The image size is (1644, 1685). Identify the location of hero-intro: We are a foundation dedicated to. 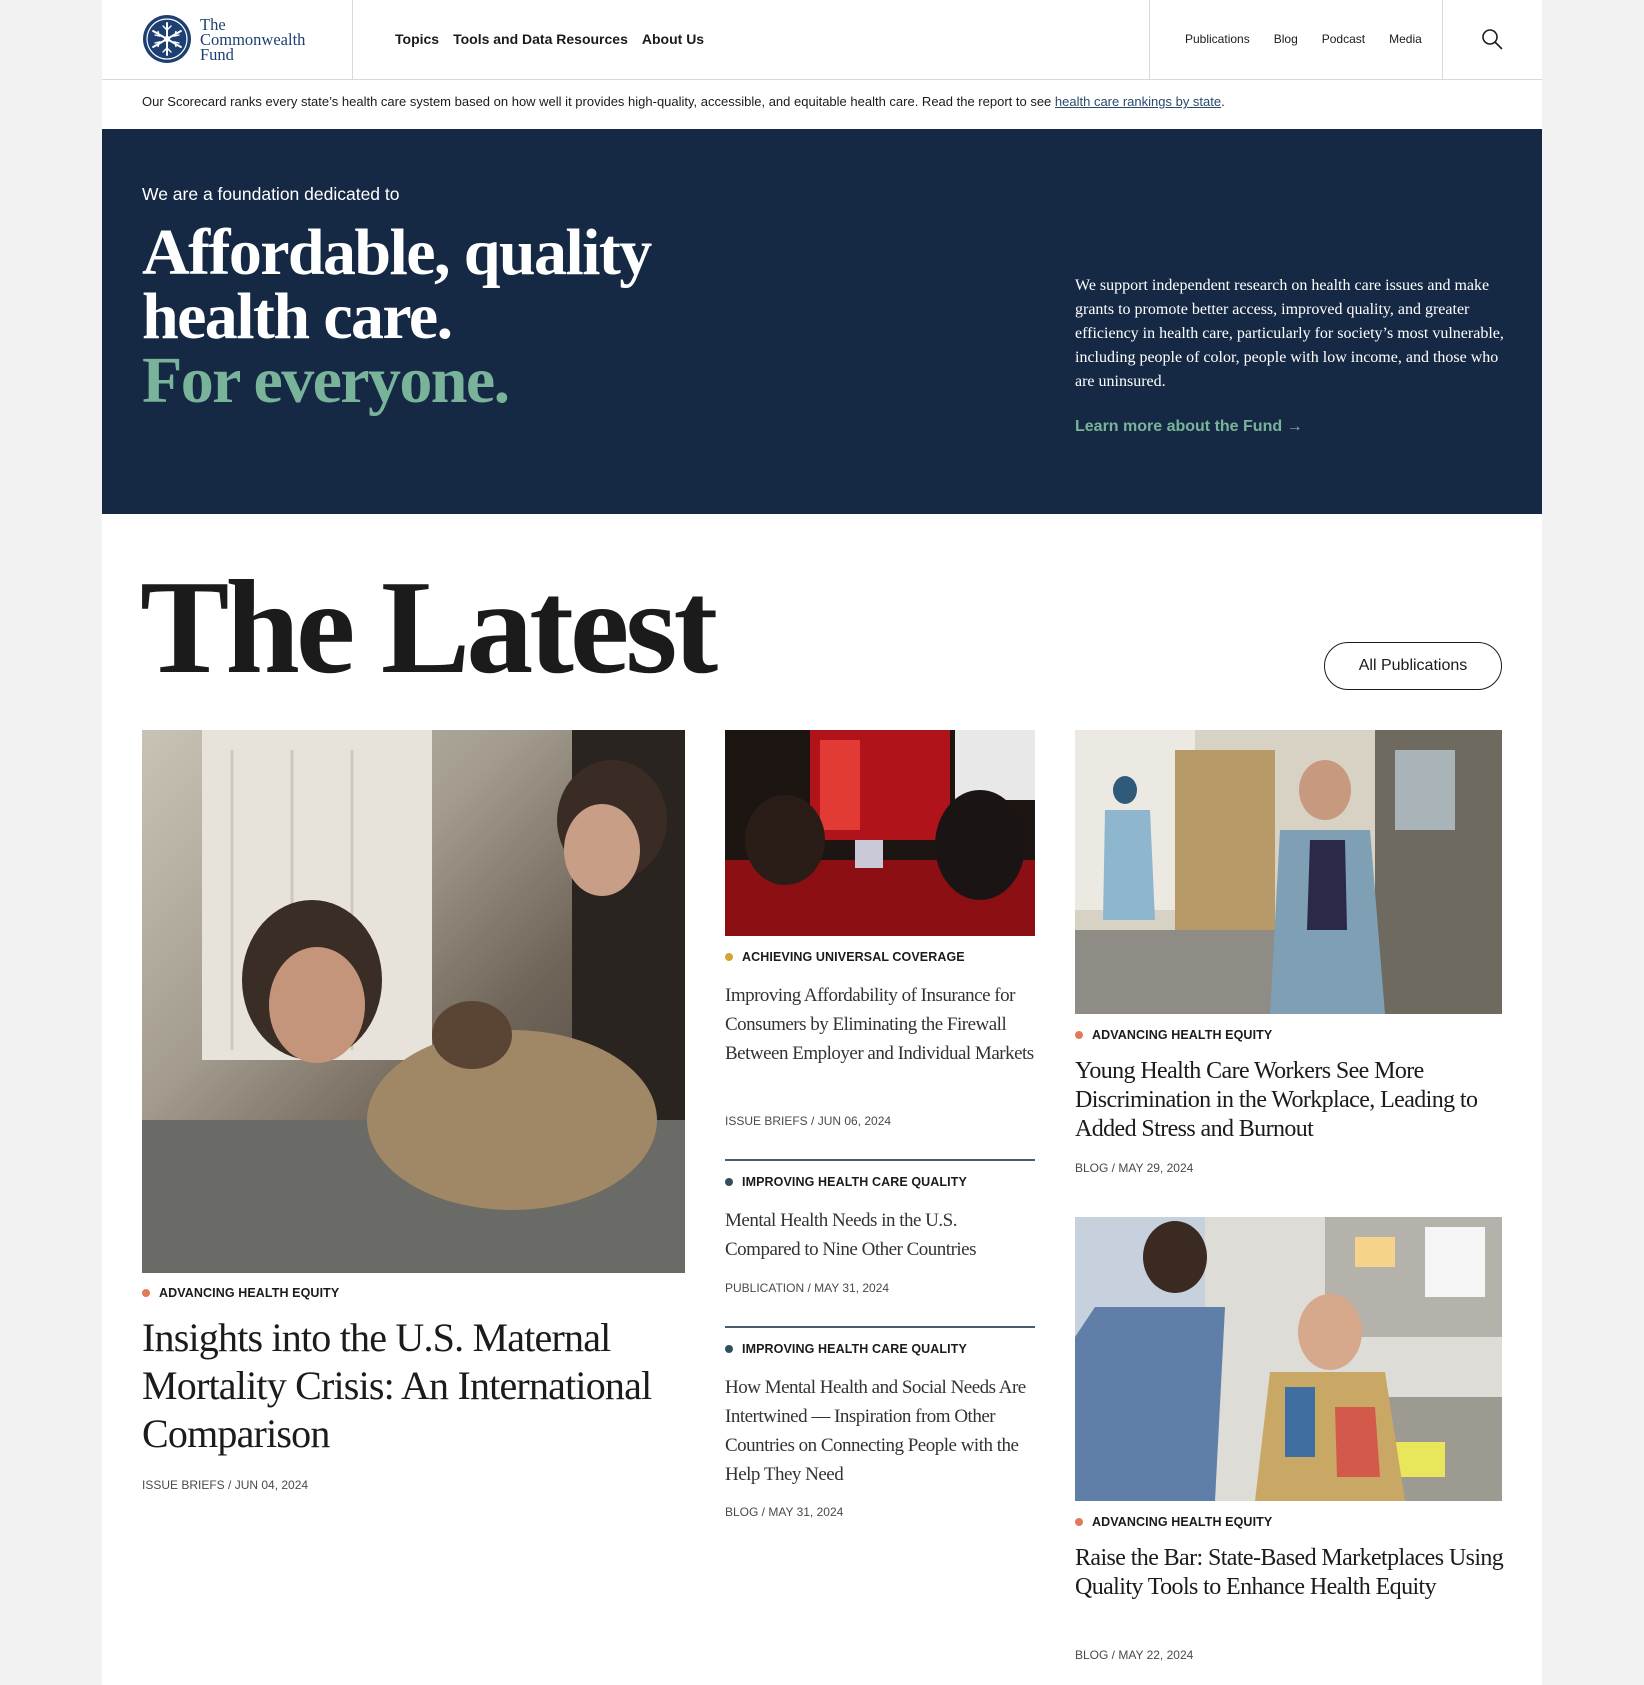
(271, 194).